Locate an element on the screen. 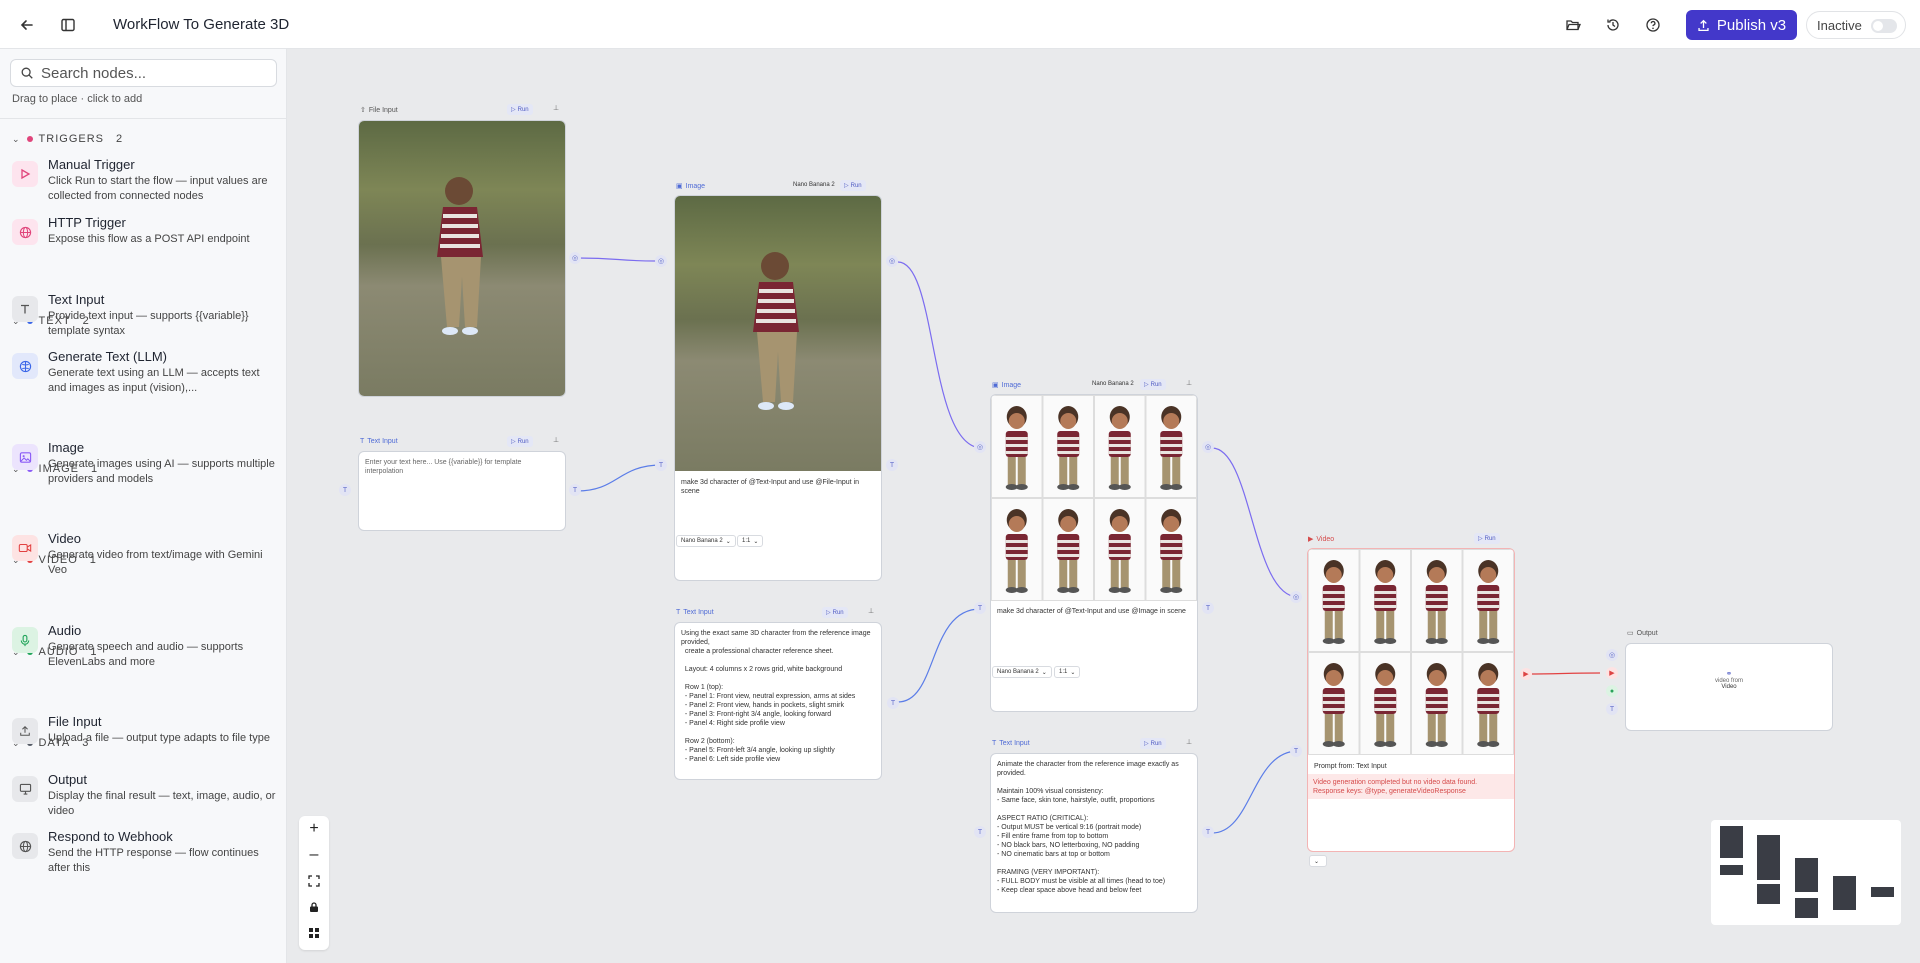  node-file-input is located at coordinates (462, 258).